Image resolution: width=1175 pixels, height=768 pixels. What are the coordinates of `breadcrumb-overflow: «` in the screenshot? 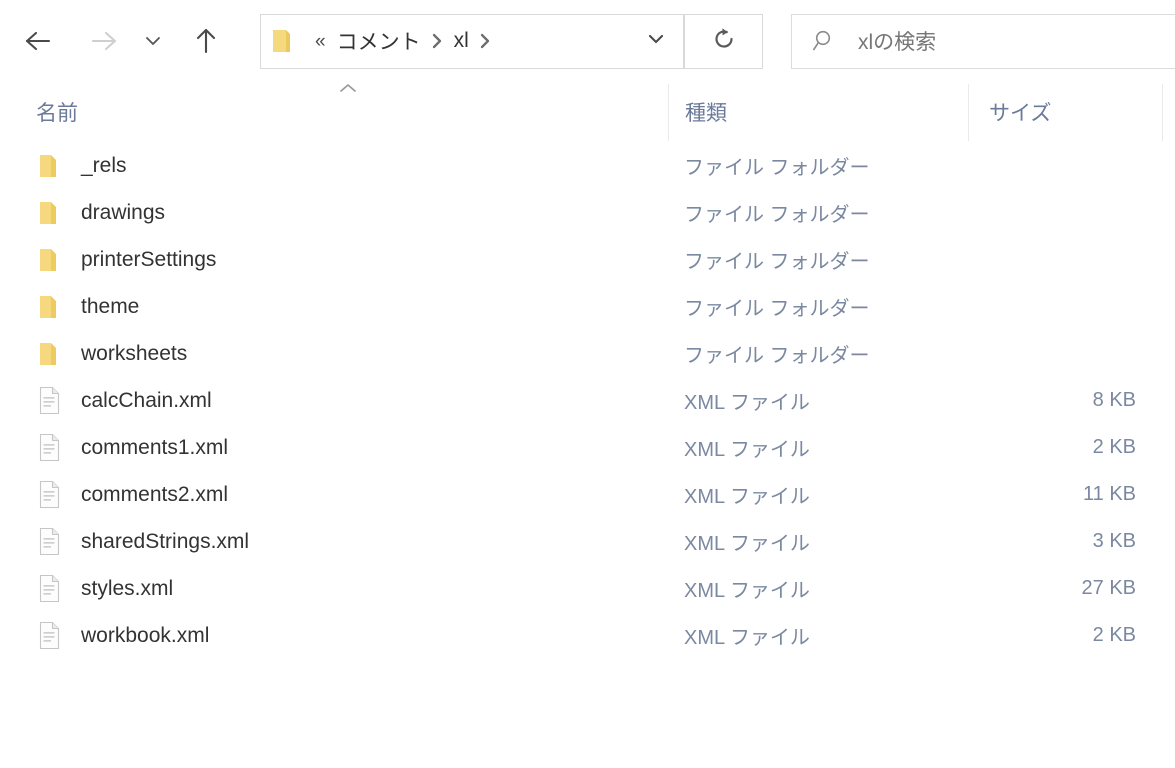 It's located at (320, 41).